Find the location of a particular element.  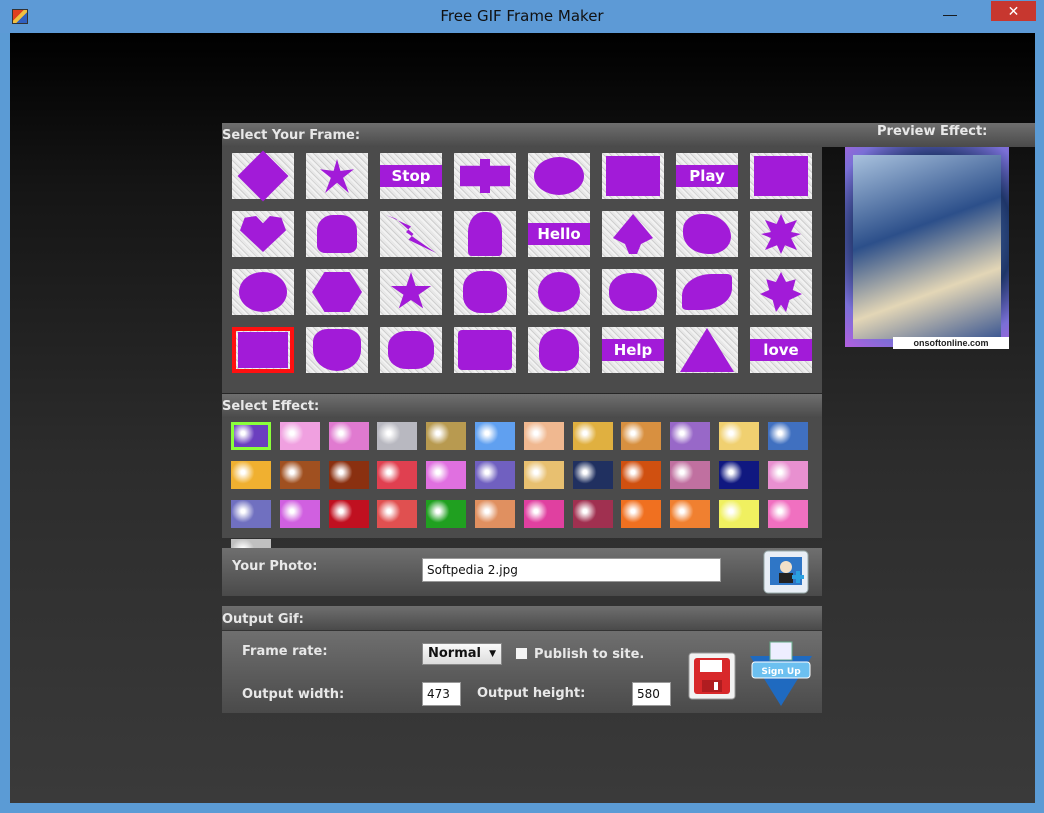

frame-option-stop: Stop is located at coordinates (411, 176).